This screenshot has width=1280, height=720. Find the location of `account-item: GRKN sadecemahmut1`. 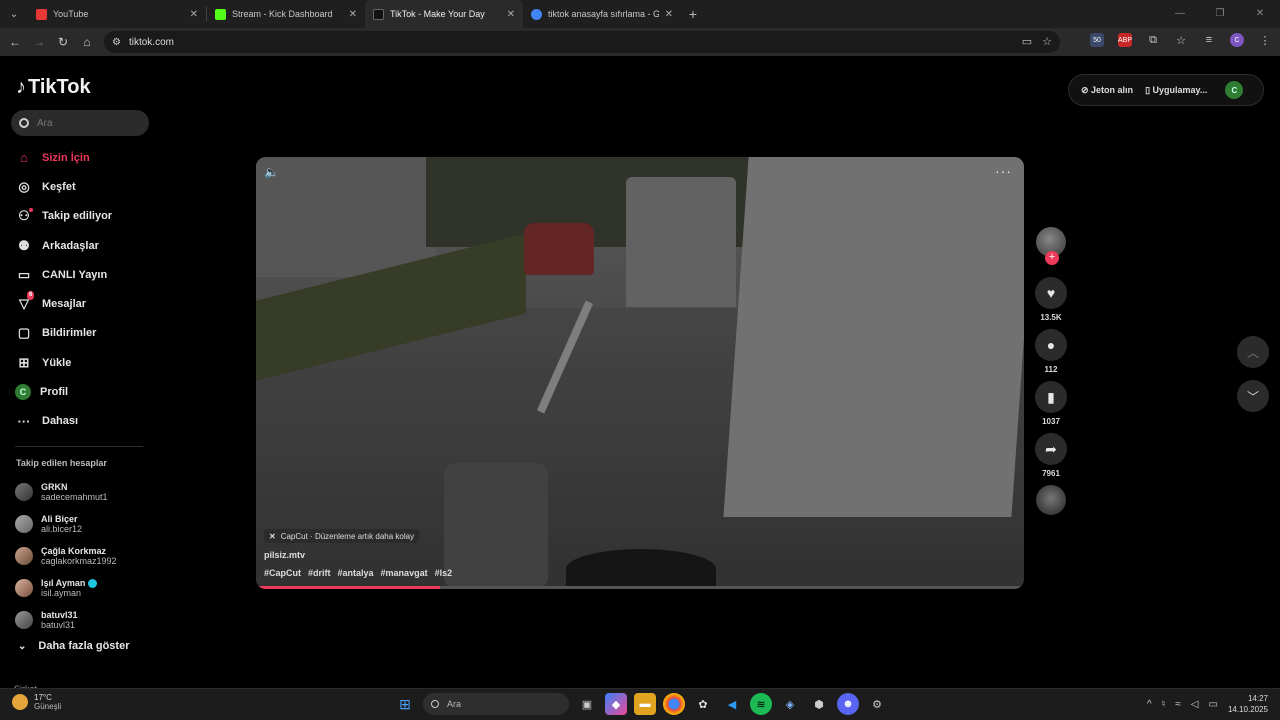

account-item: GRKN sadecemahmut1 is located at coordinates (66, 492).